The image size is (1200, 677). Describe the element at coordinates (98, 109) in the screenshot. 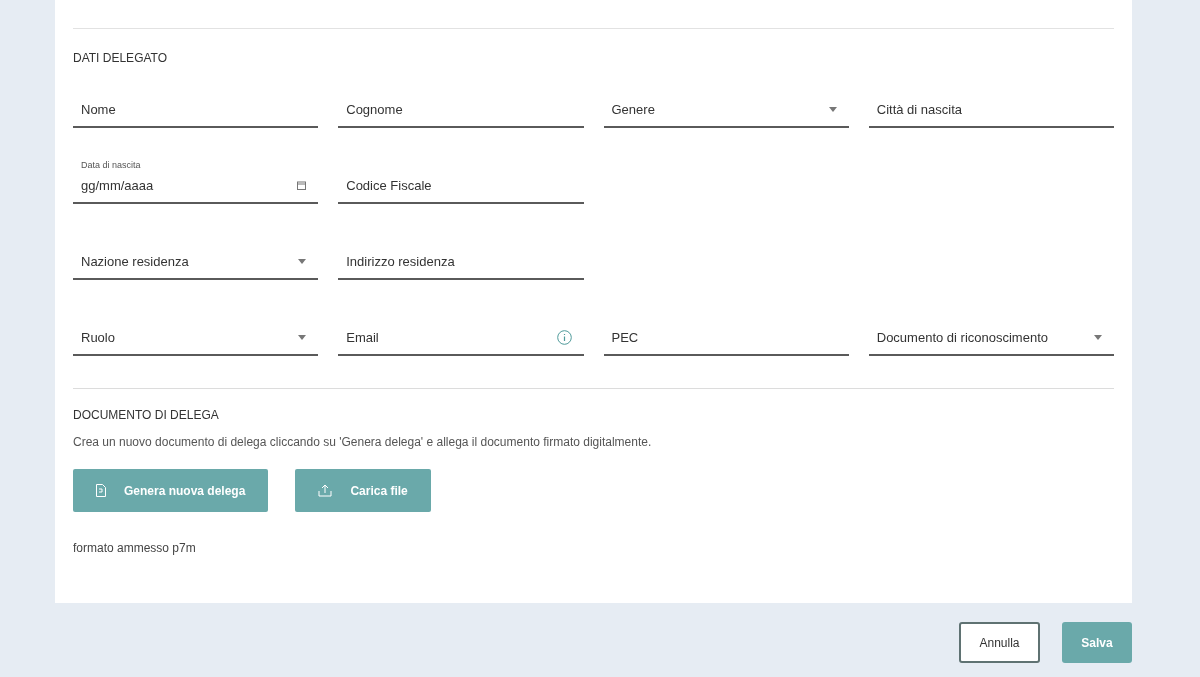

I see `field-placeholder: Nome` at that location.